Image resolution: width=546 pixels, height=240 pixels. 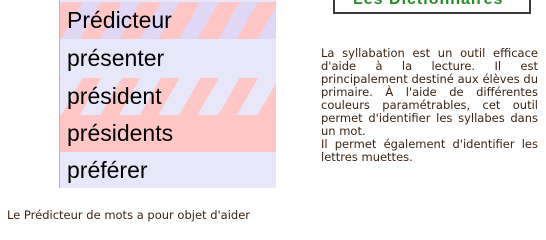 I want to click on word-list-item: président, so click(x=168, y=96).